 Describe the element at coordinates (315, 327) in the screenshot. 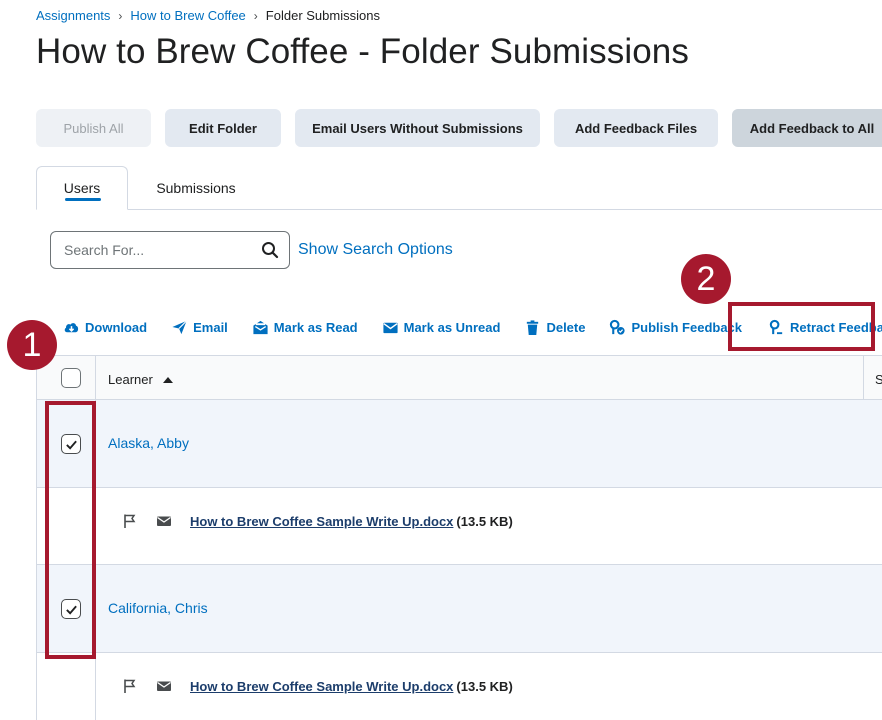

I see `mark-as-read-label: Mark as Read` at that location.